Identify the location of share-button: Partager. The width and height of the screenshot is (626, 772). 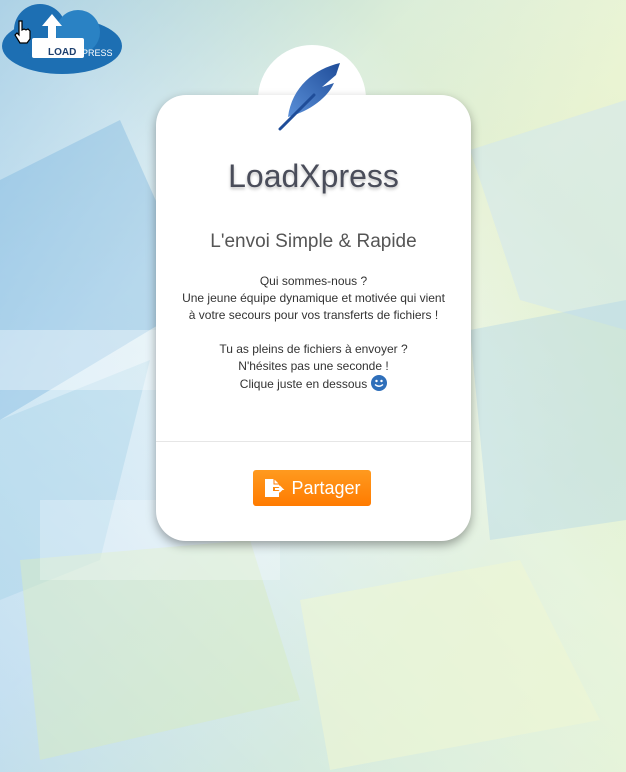
(312, 488).